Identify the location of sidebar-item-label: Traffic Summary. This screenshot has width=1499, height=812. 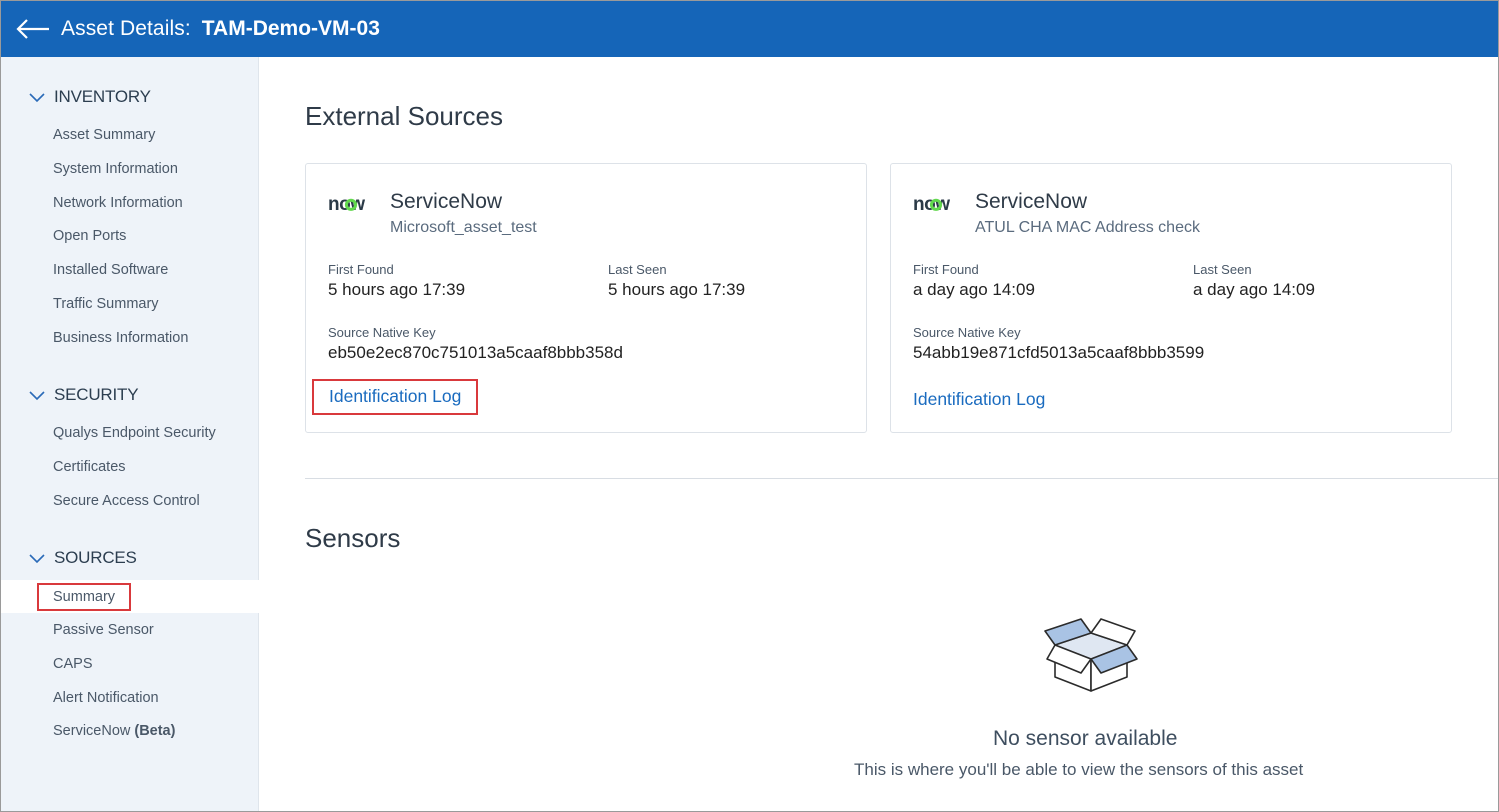
(106, 303).